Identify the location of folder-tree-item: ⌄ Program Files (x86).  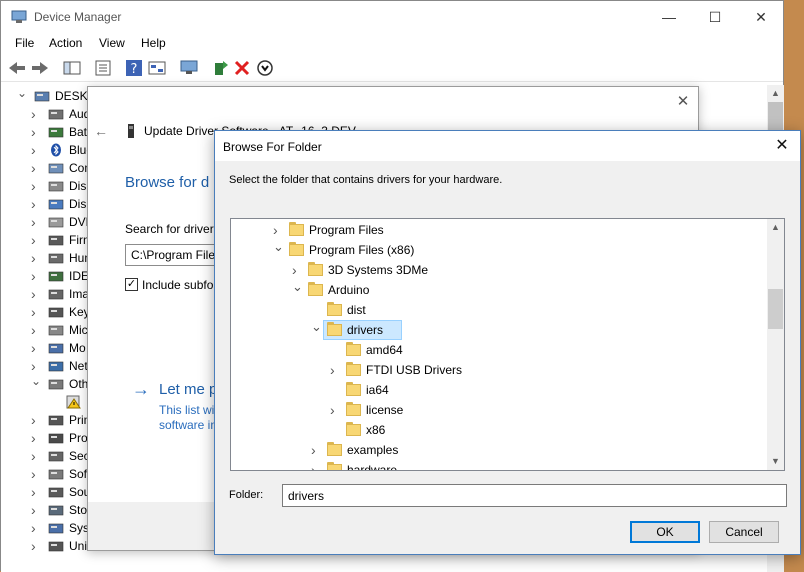
(499, 250).